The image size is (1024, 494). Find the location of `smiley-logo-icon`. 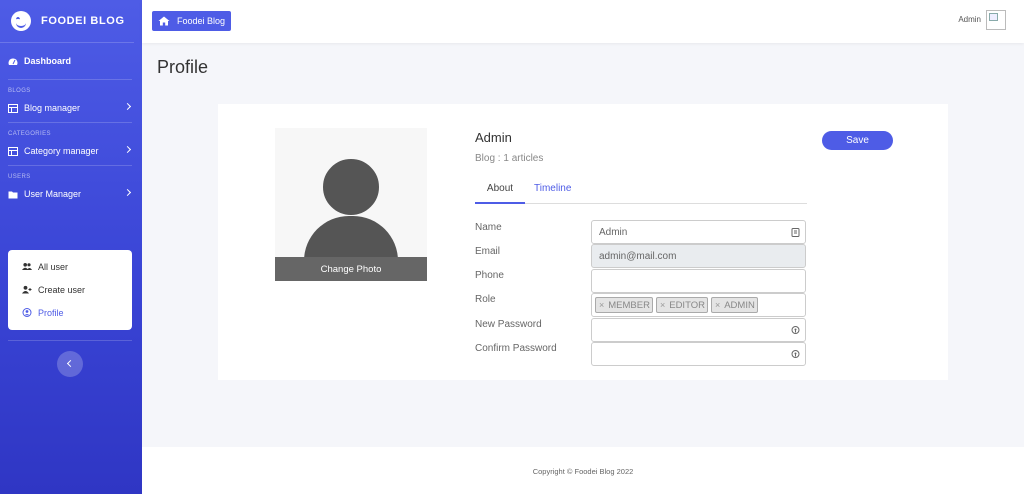

smiley-logo-icon is located at coordinates (21, 21).